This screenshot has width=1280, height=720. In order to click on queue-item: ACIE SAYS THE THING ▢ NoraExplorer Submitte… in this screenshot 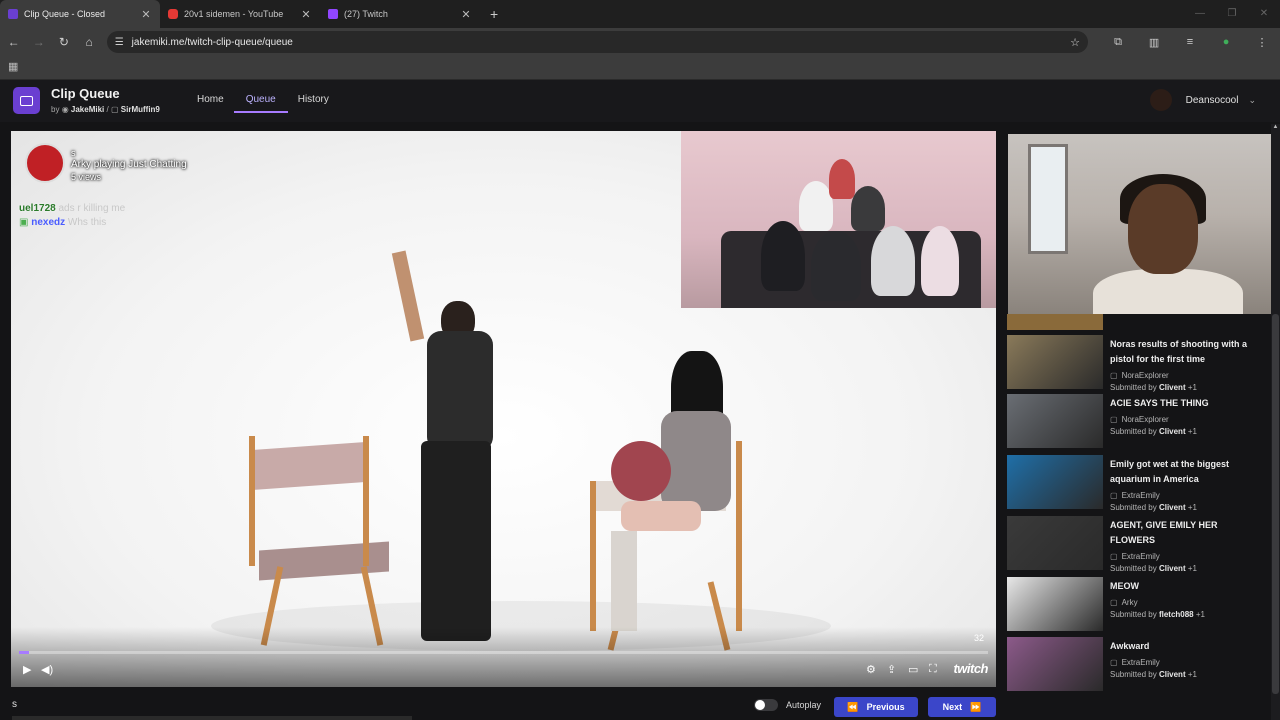, I will do `click(1138, 422)`.